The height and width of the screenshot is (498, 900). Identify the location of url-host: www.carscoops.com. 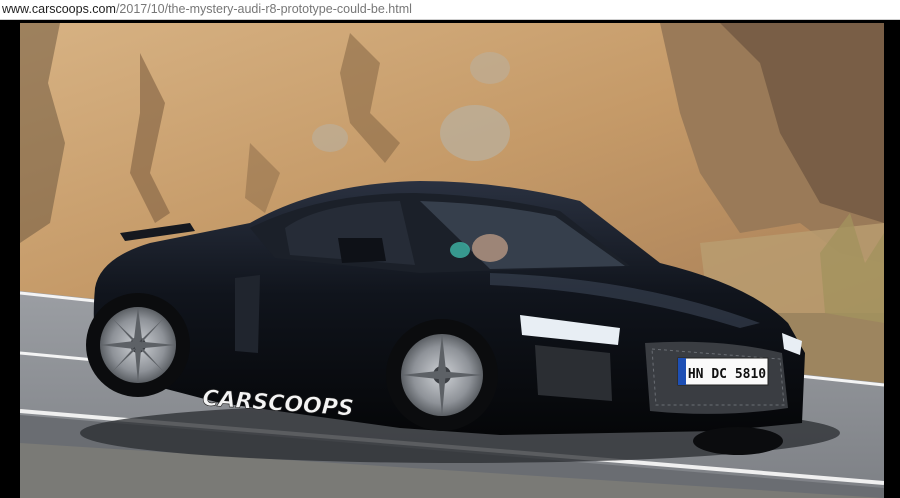
(59, 9).